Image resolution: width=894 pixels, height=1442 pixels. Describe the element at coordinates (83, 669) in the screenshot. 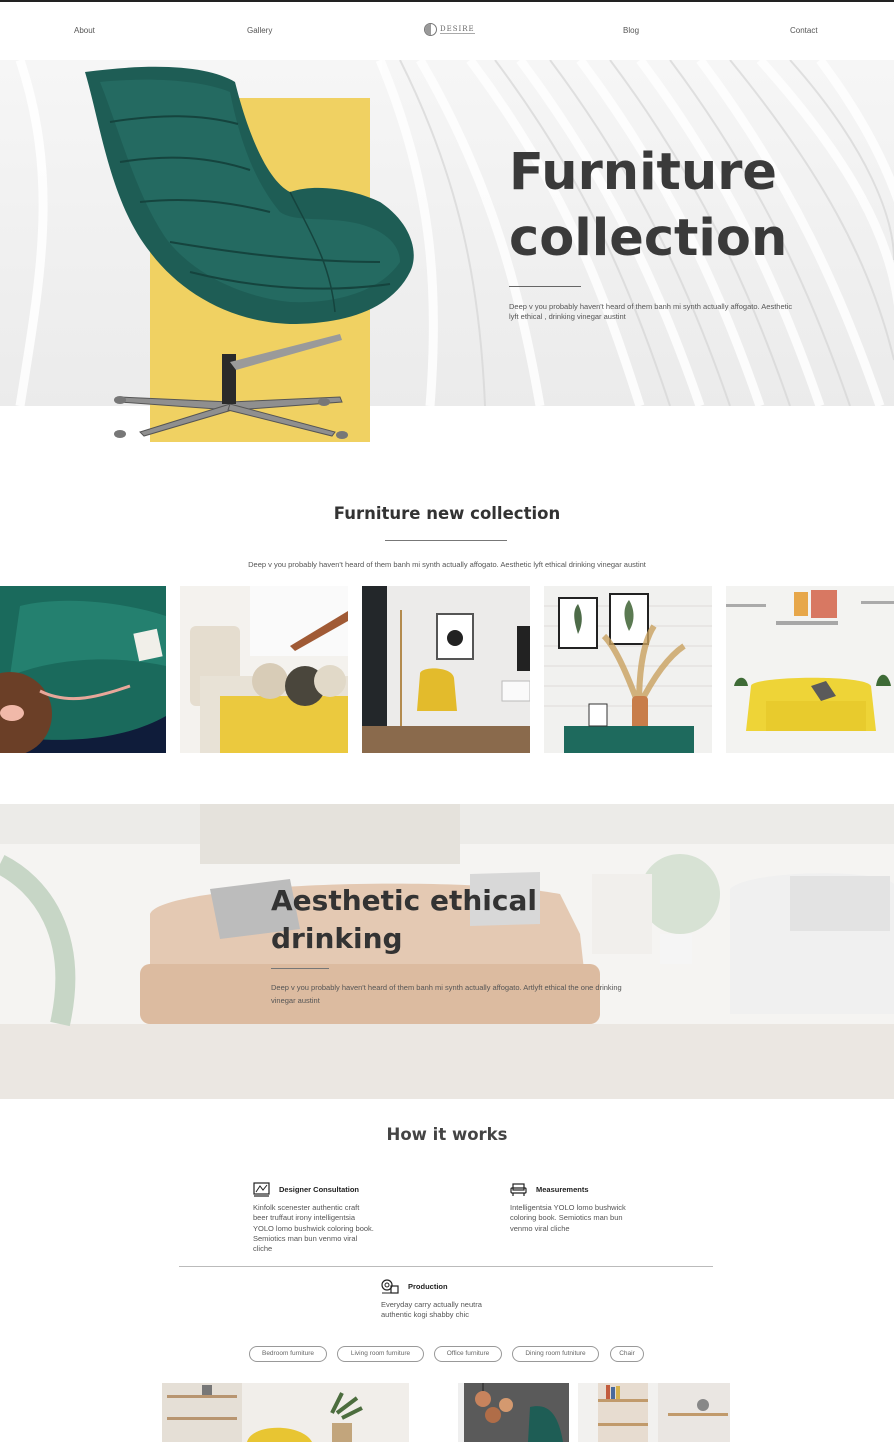

I see `gallery-image-green-sofa` at that location.